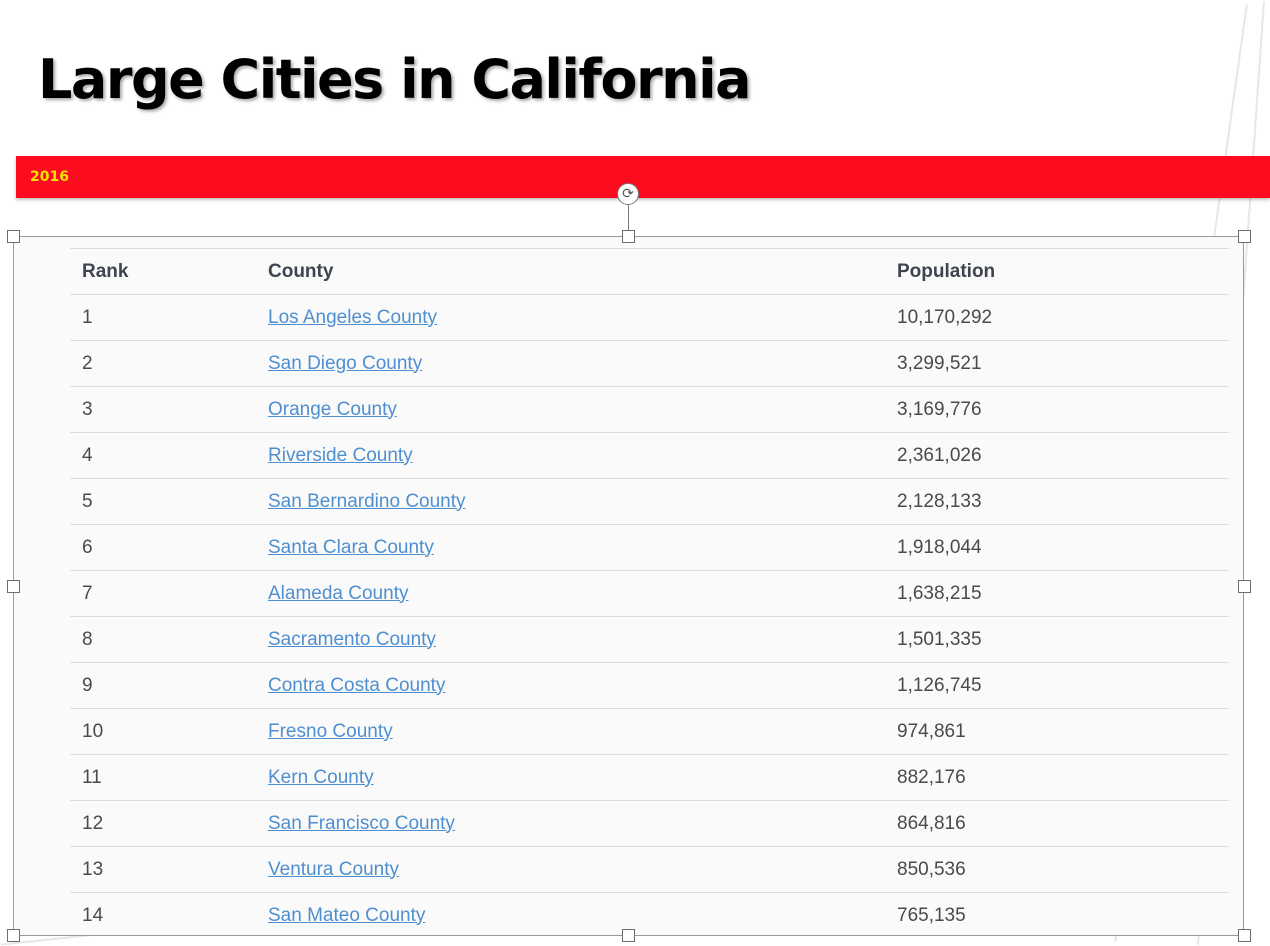 The width and height of the screenshot is (1270, 946). I want to click on rank-cell: 13, so click(163, 869).